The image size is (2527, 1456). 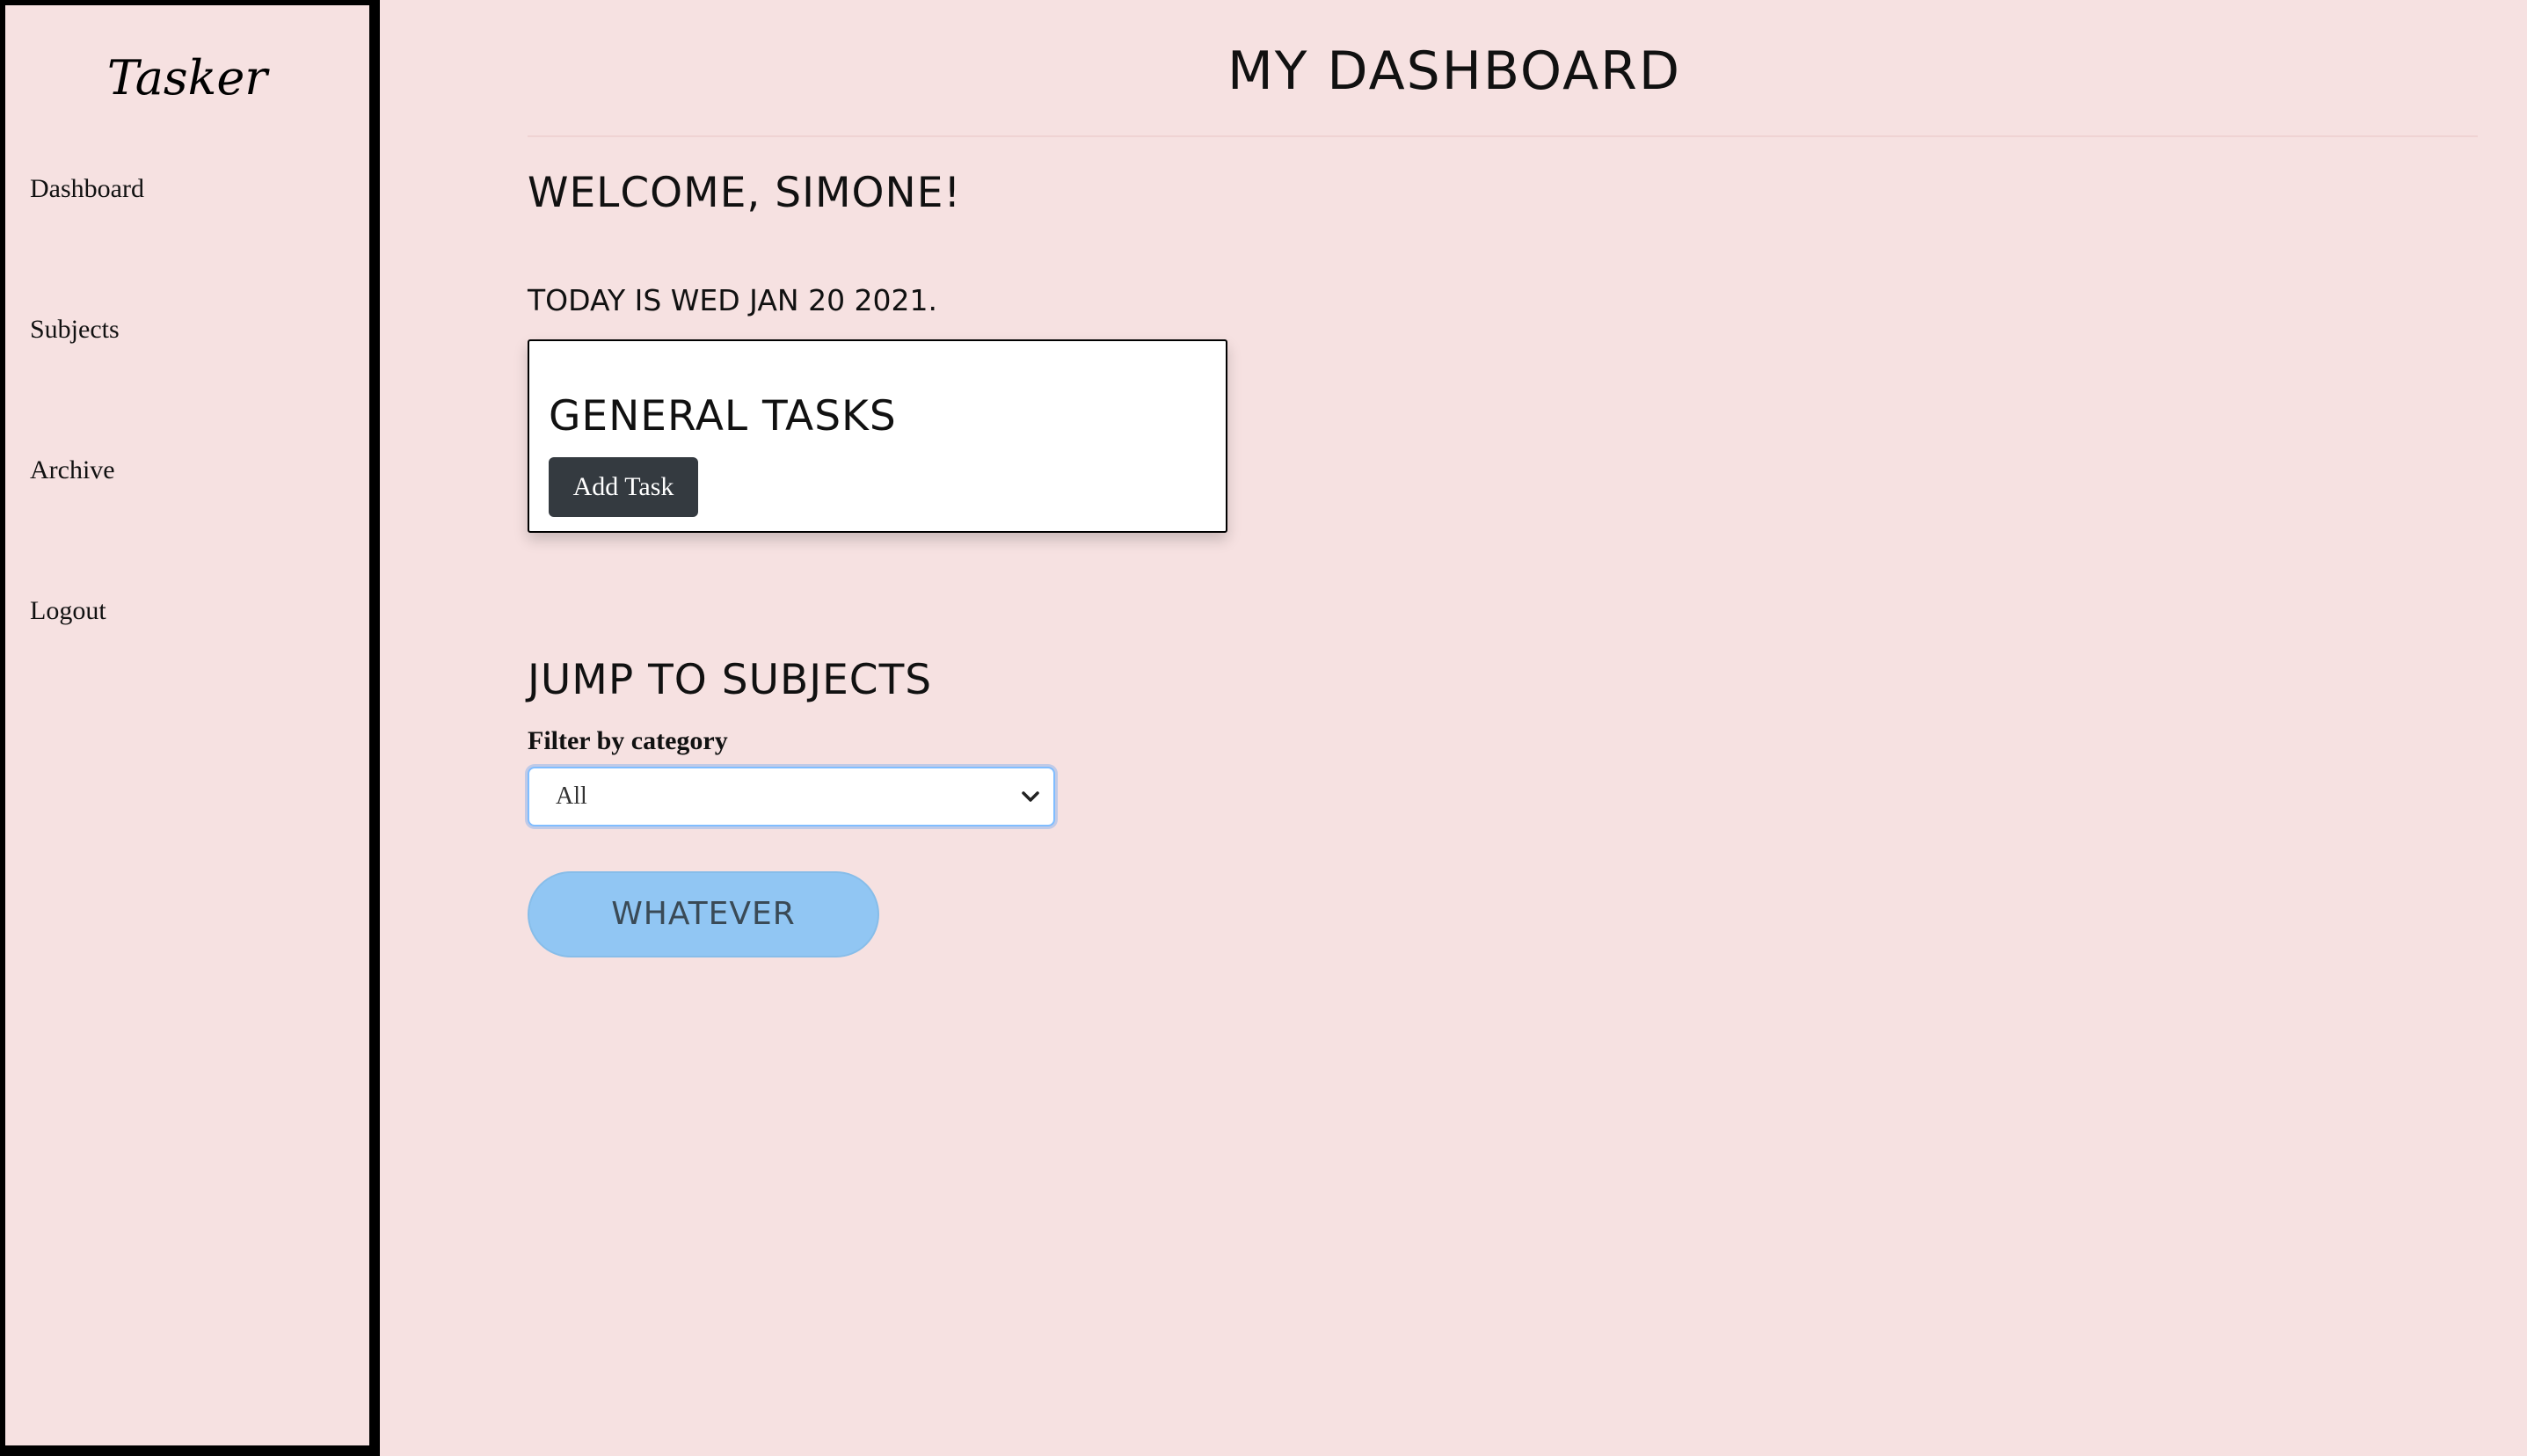 I want to click on chevron-down-icon, so click(x=1030, y=796).